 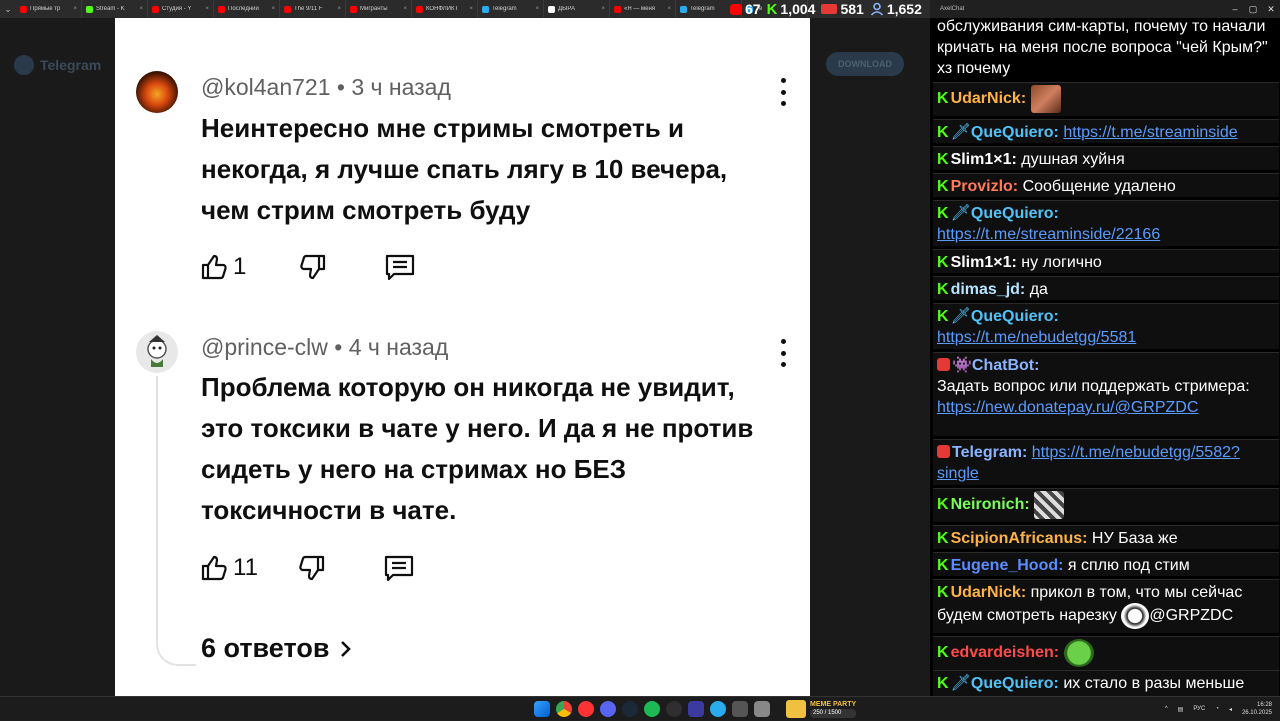 I want to click on vk-viewers-count: 581, so click(x=852, y=9).